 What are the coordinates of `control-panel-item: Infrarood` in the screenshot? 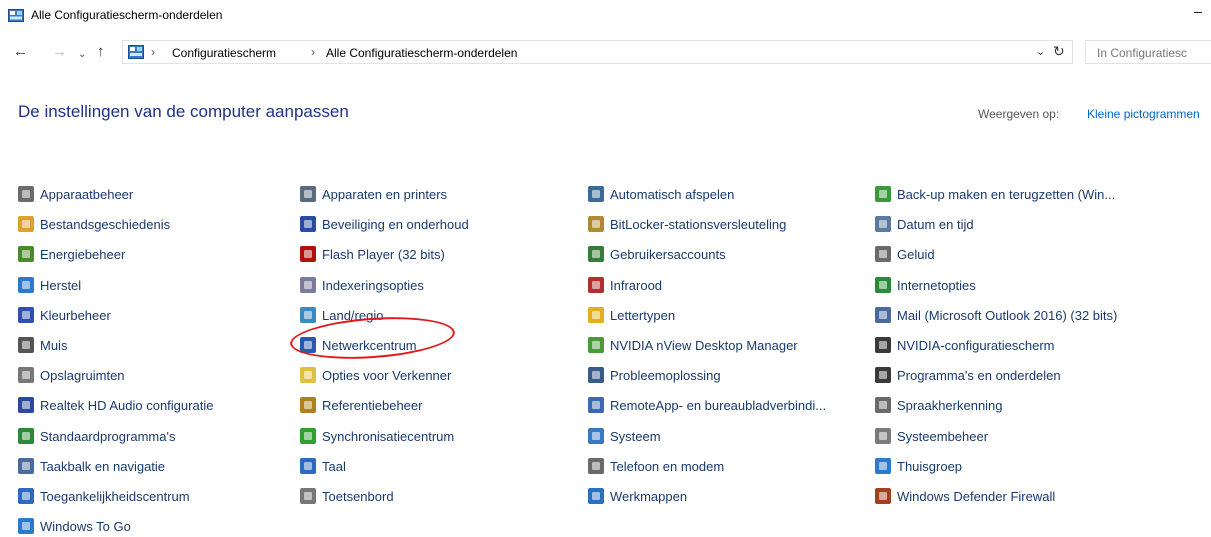 It's located at (625, 285).